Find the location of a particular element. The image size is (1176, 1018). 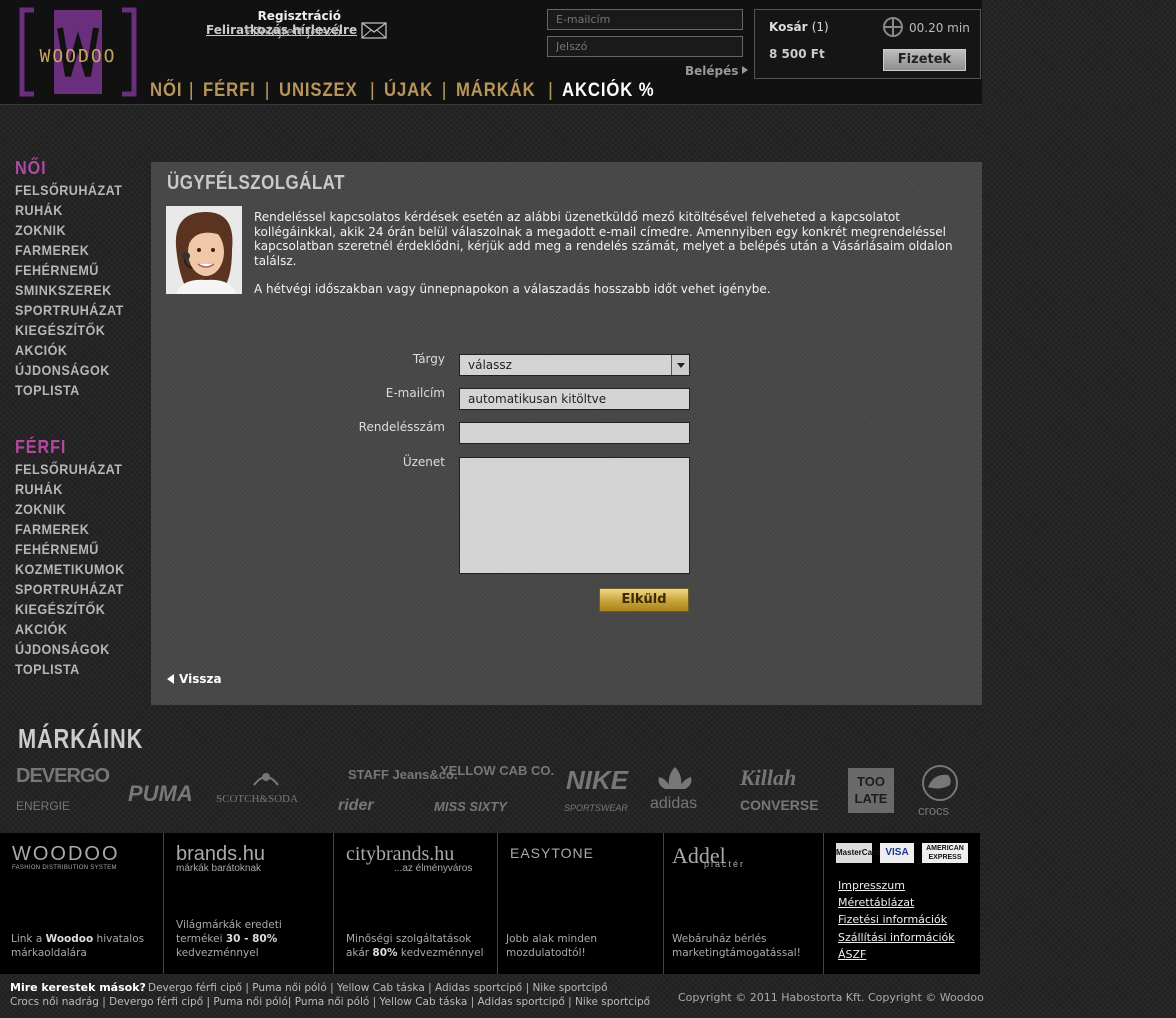

brand-logo: CONVERSE is located at coordinates (779, 805).